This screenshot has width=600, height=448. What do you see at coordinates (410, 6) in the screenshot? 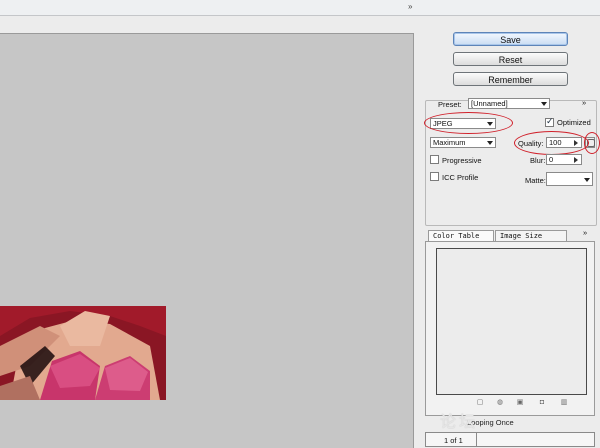
I see `expand-panel-icon: »` at bounding box center [410, 6].